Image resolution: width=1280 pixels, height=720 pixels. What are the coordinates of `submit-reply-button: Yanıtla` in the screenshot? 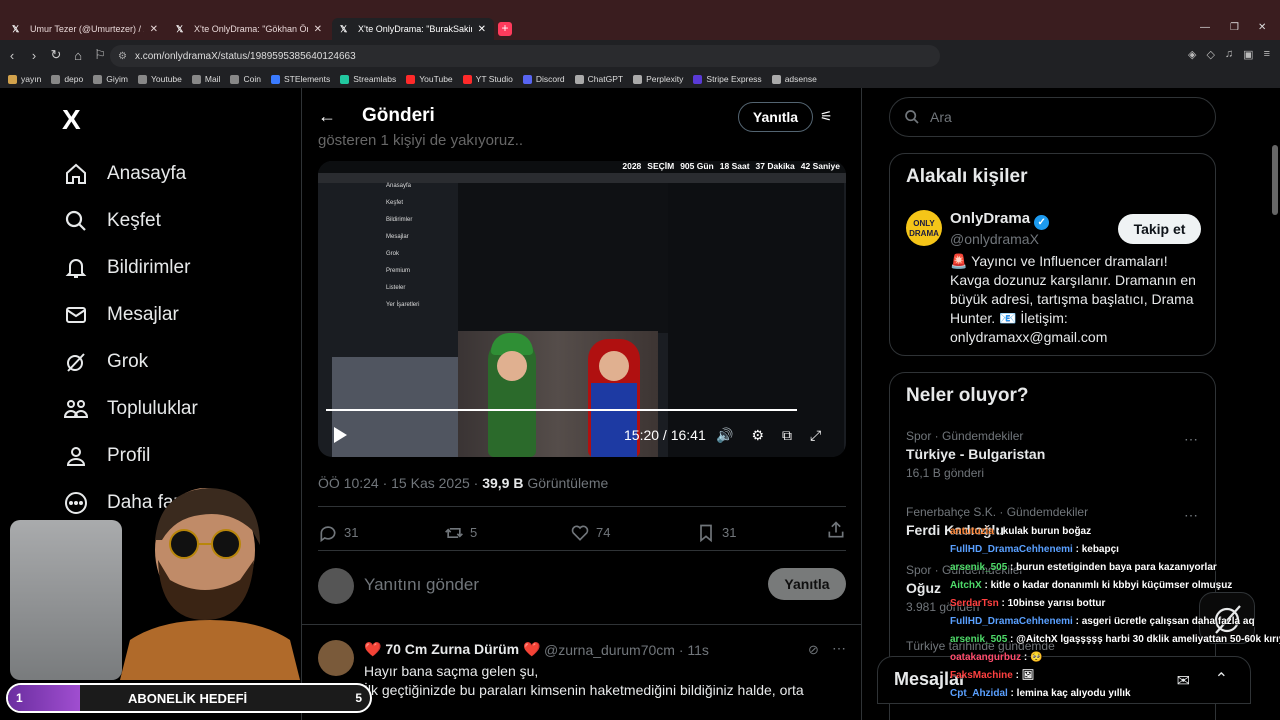 It's located at (807, 584).